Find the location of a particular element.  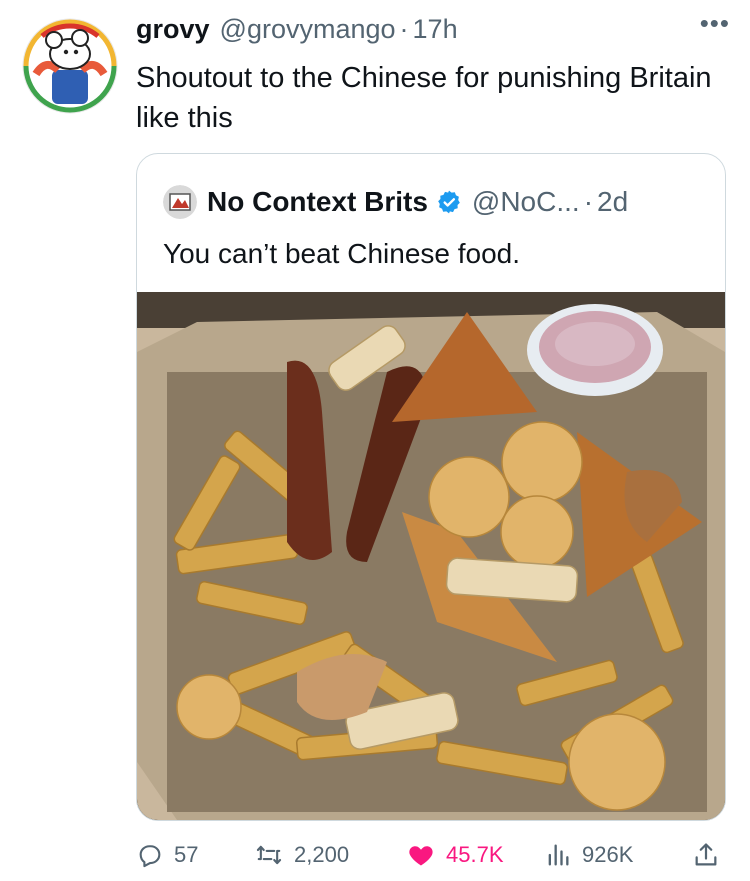

retweet-button: 2,200 is located at coordinates (301, 855).